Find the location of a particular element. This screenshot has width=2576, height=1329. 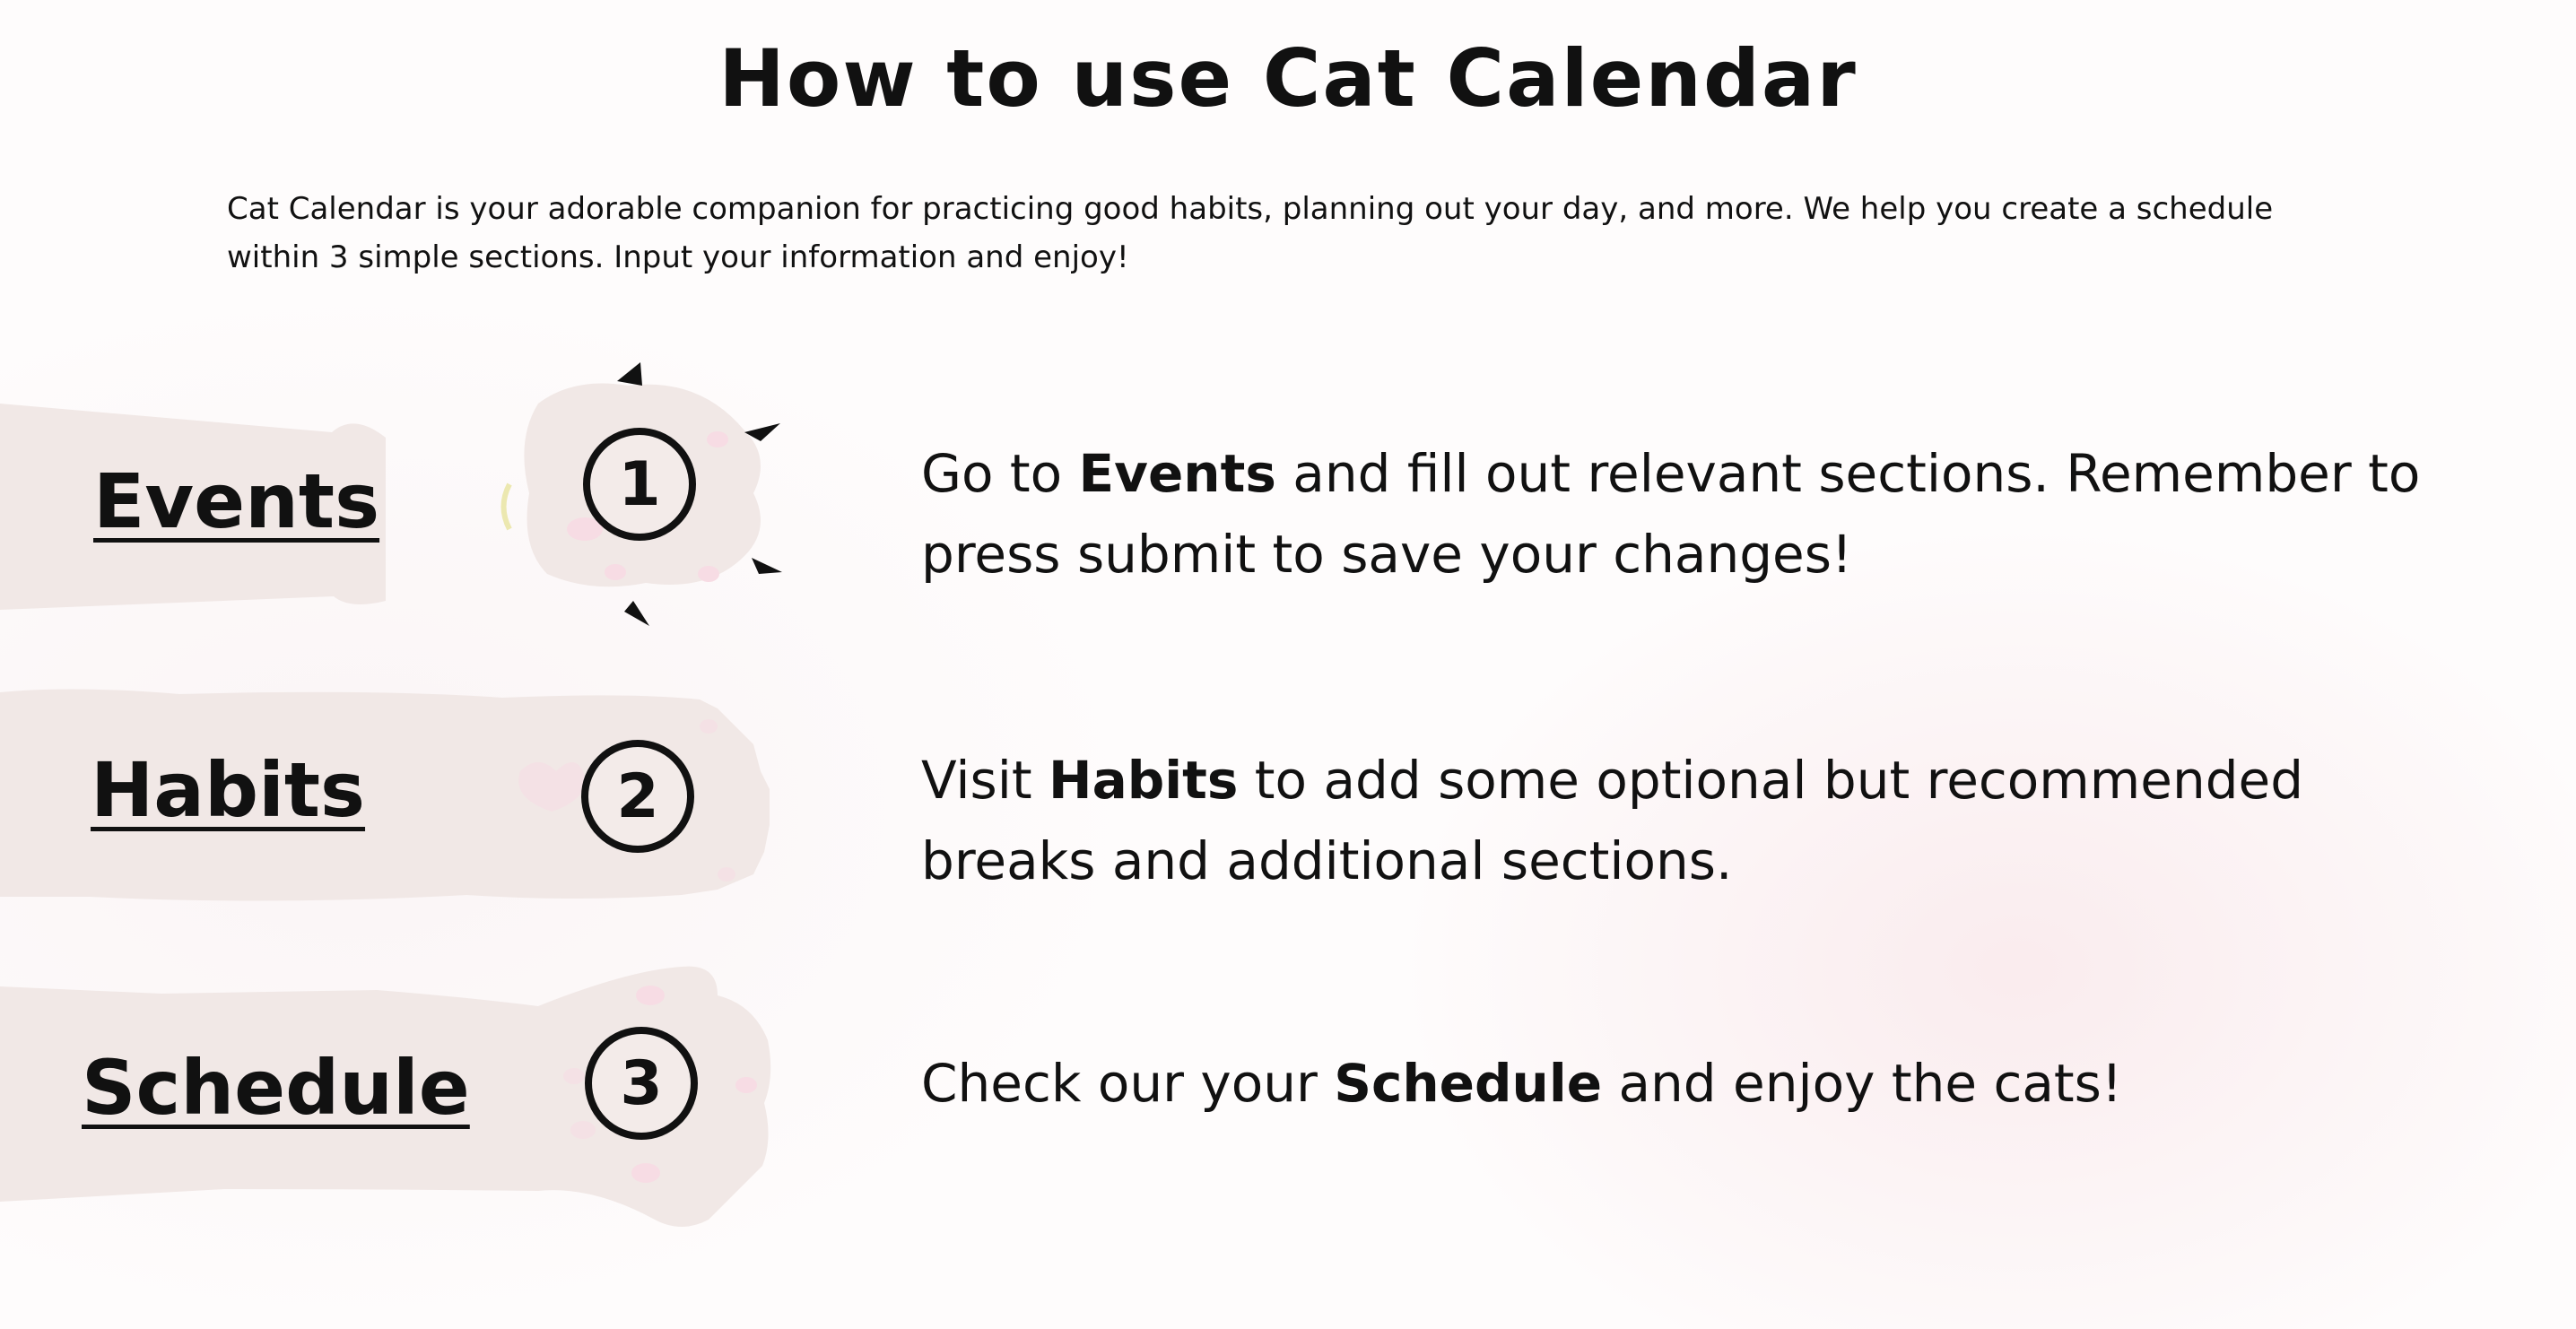

schedule-link: Schedule is located at coordinates (276, 1088).